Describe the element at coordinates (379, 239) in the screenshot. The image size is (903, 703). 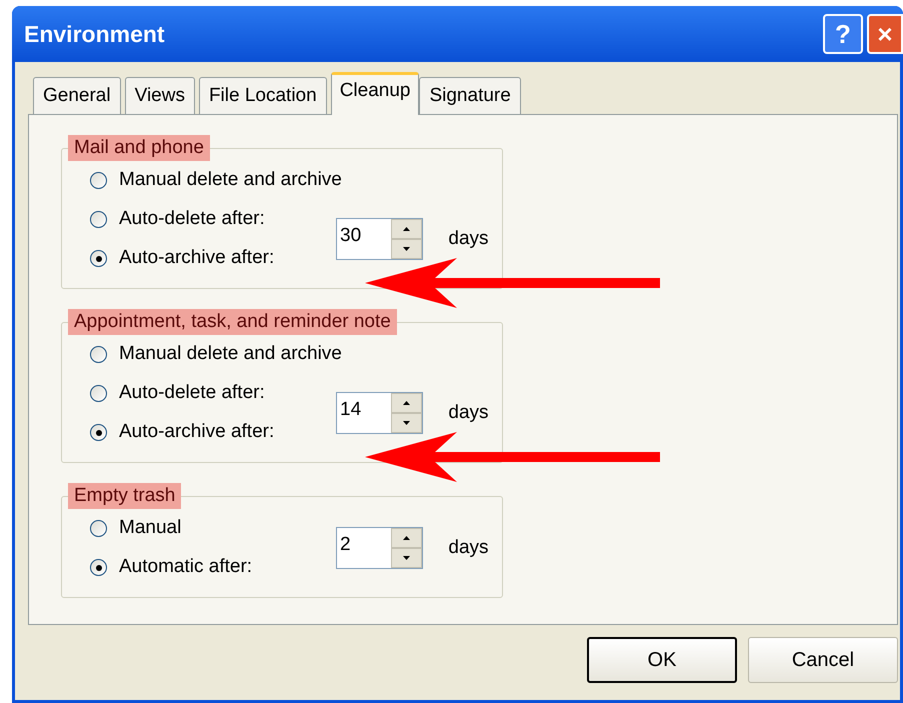
I see `number-spinner: 30` at that location.